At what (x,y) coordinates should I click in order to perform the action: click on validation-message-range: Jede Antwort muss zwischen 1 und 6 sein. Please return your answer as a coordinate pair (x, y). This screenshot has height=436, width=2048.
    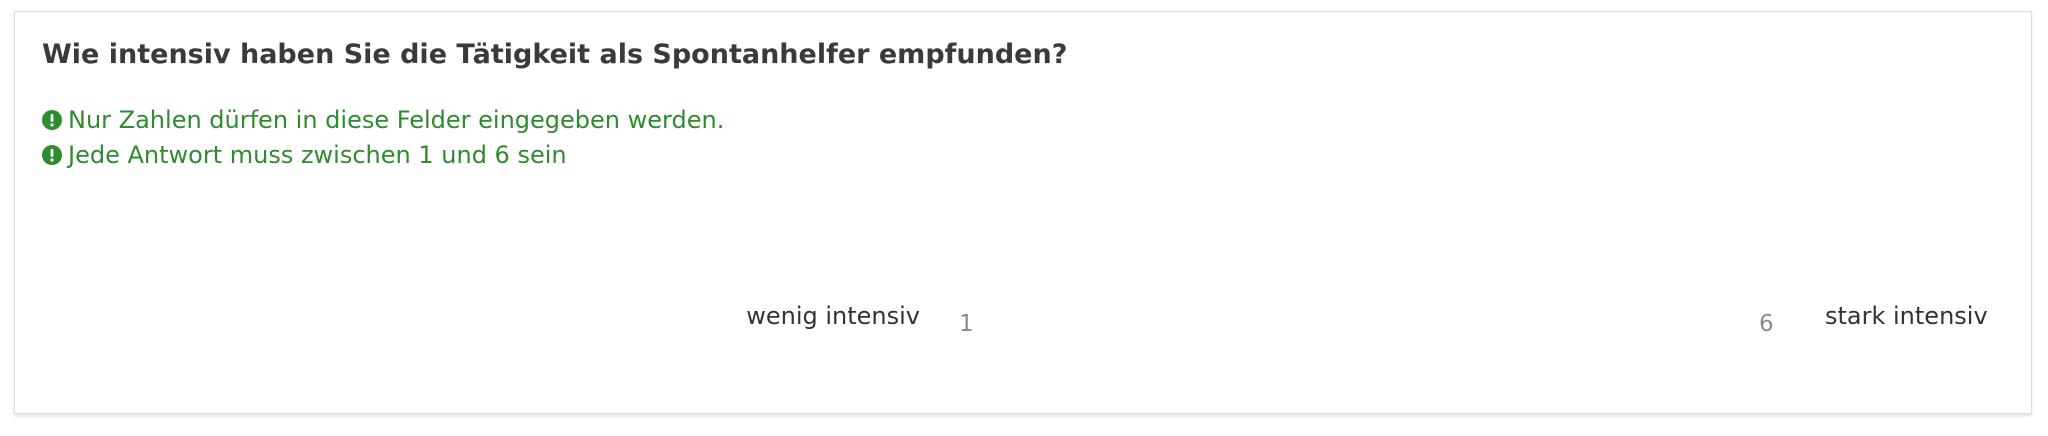
    Looking at the image, I should click on (383, 154).